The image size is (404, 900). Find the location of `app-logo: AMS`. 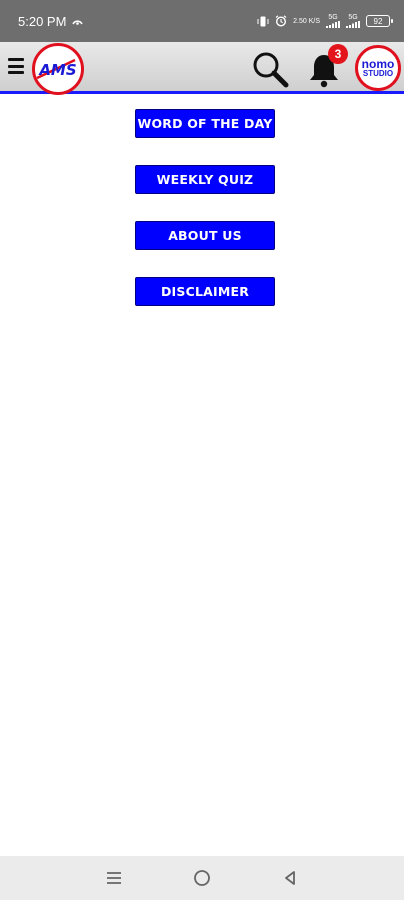

app-logo: AMS is located at coordinates (58, 69).